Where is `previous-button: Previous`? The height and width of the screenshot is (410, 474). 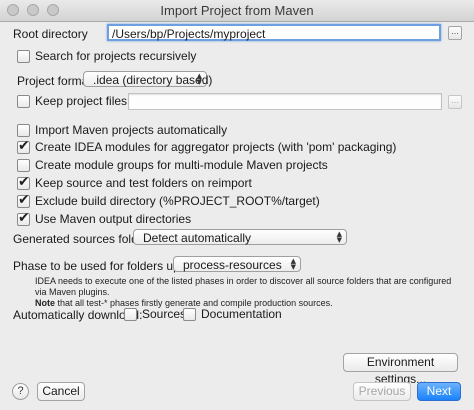
previous-button: Previous is located at coordinates (382, 391).